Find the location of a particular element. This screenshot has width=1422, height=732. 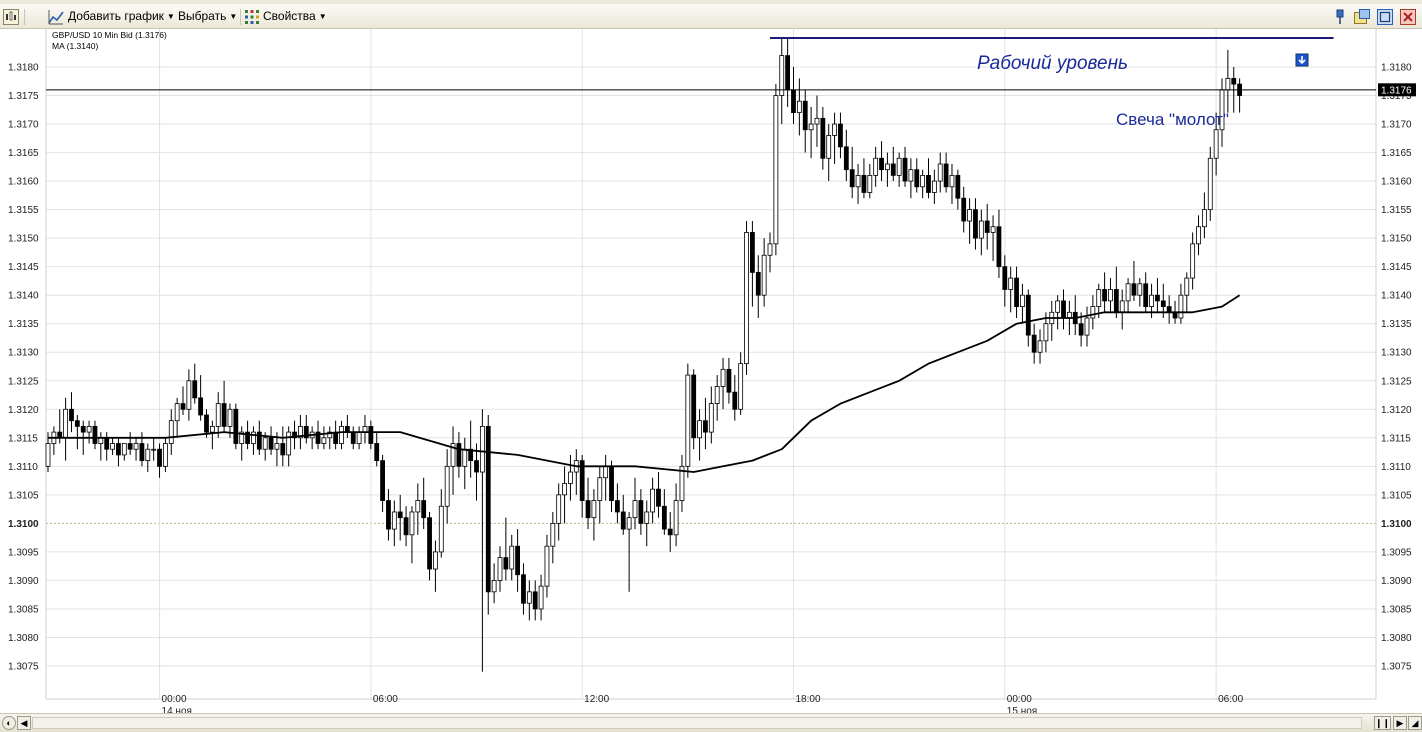

x-tick-label: 12:00 is located at coordinates (596, 699).